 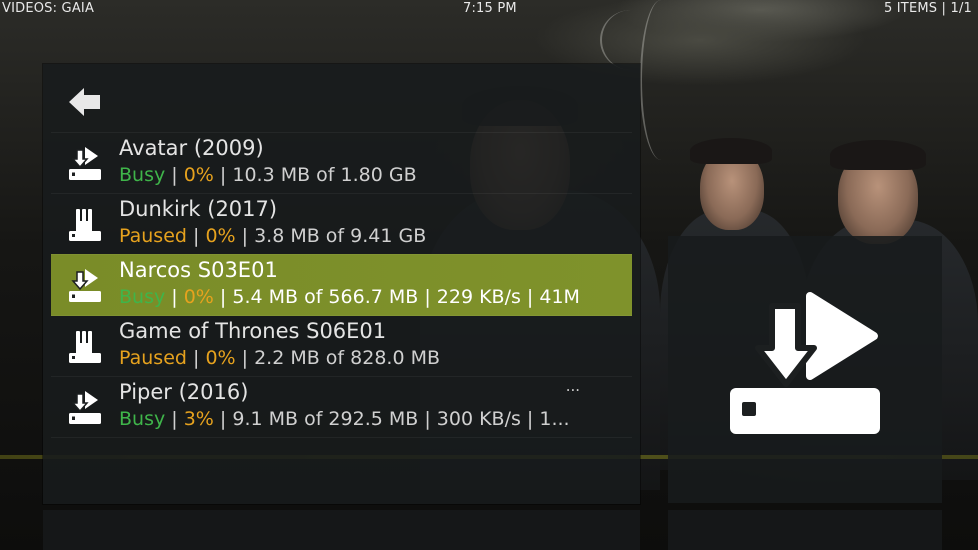 I want to click on back-button, so click(x=85, y=102).